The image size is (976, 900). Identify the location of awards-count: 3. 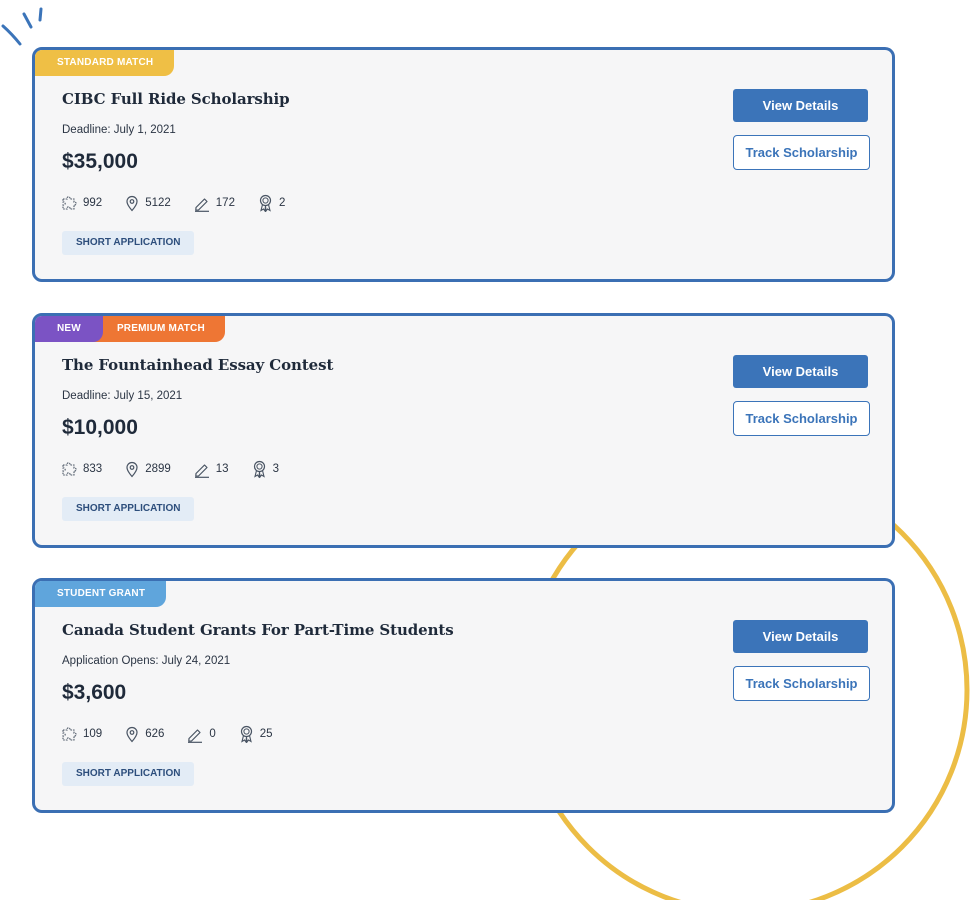
(275, 469).